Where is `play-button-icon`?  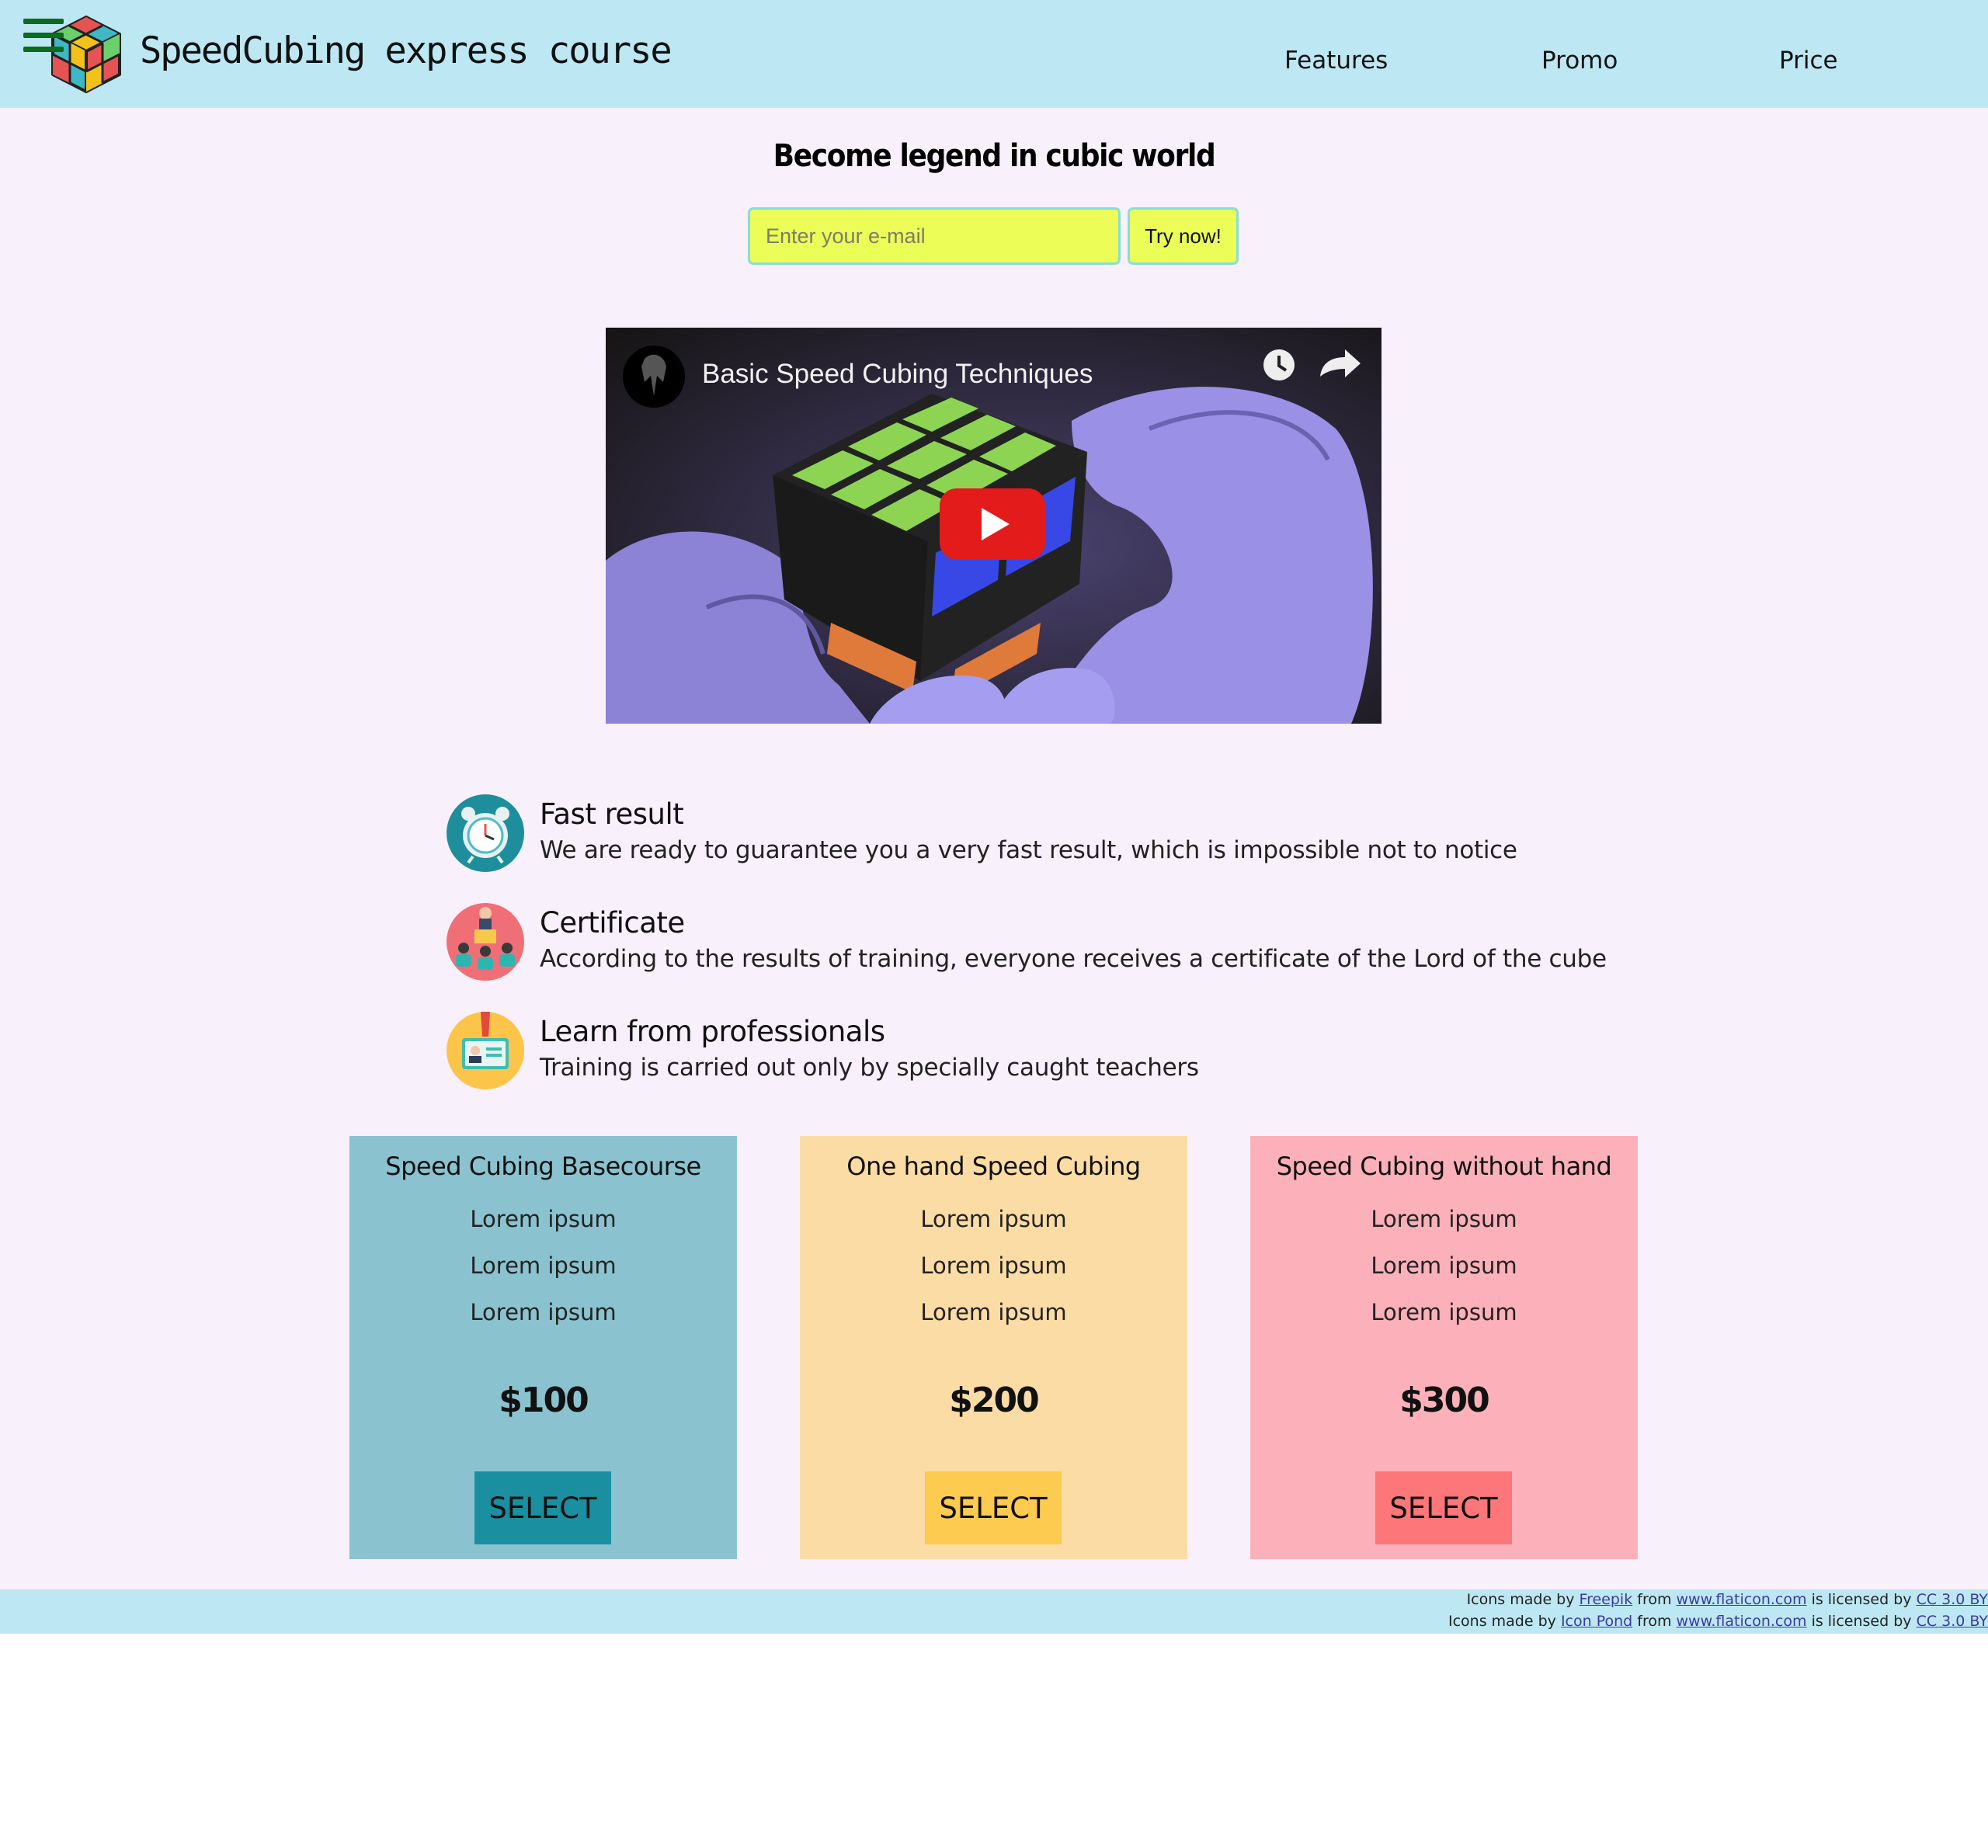
play-button-icon is located at coordinates (993, 524).